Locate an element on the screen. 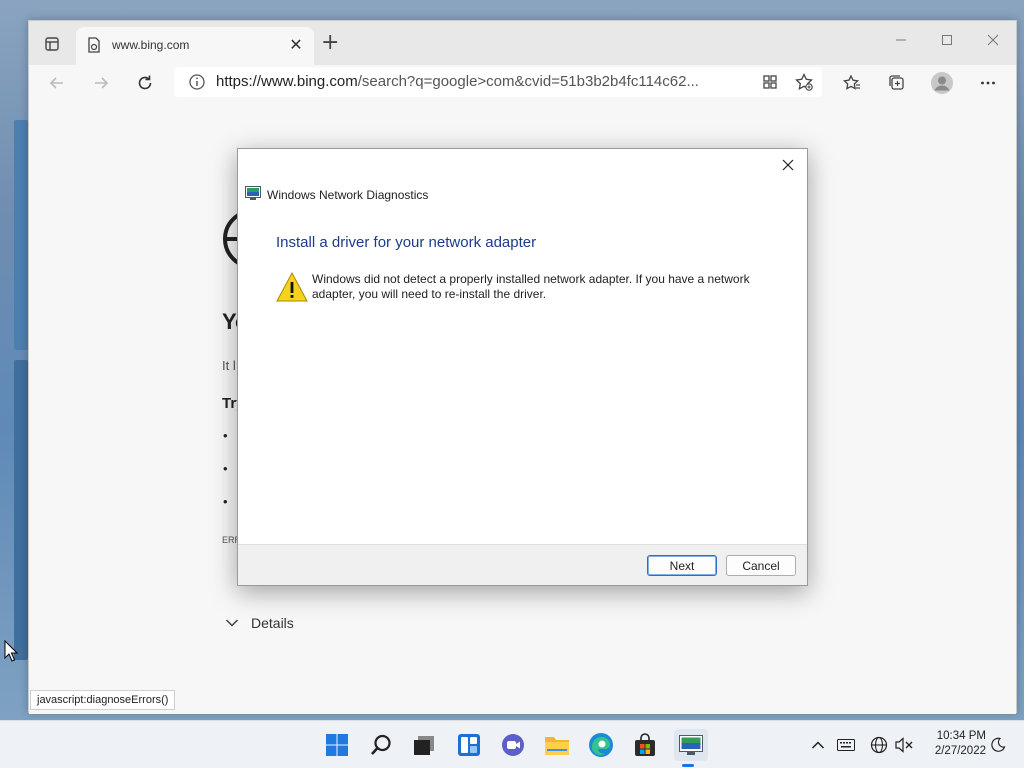  dialog-footer: Next Cancel is located at coordinates (522, 564).